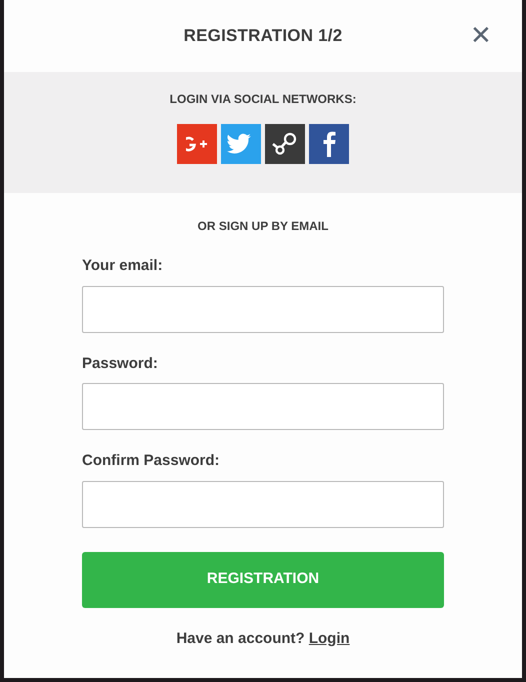  I want to click on social-heading: LOGIN VIA SOCIAL NETWORKS:, so click(263, 99).